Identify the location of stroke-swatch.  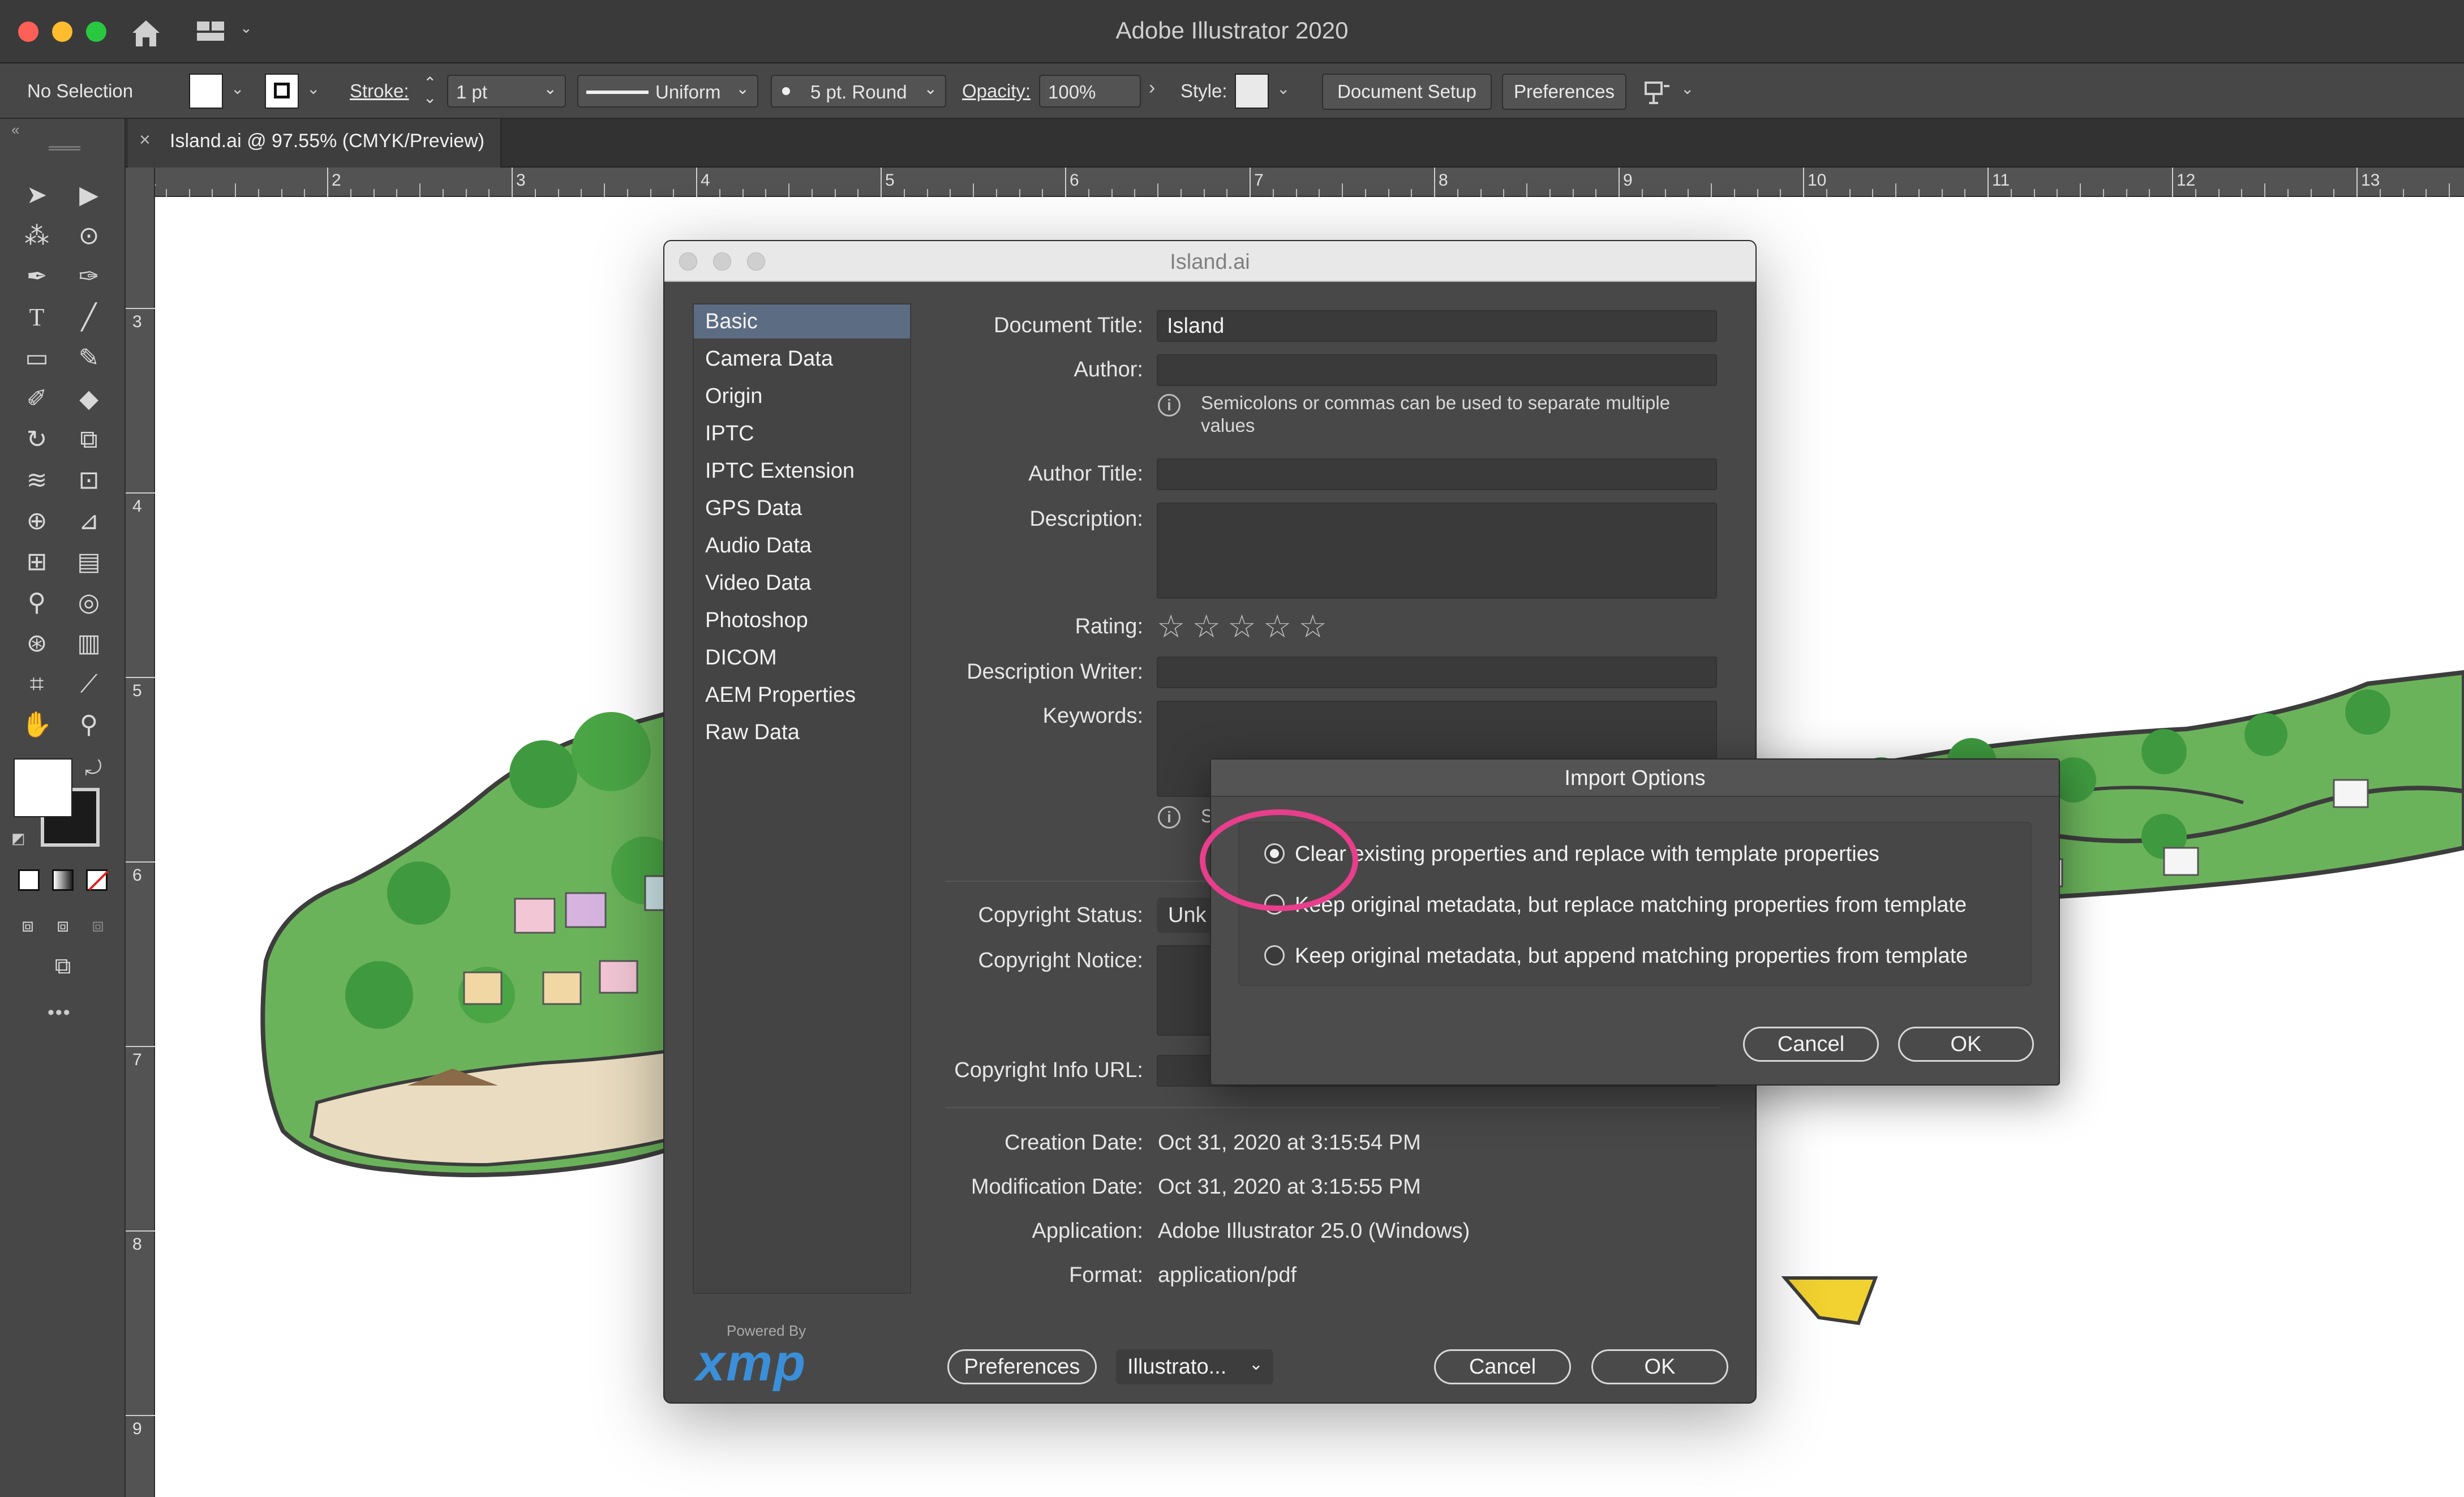
(282, 91).